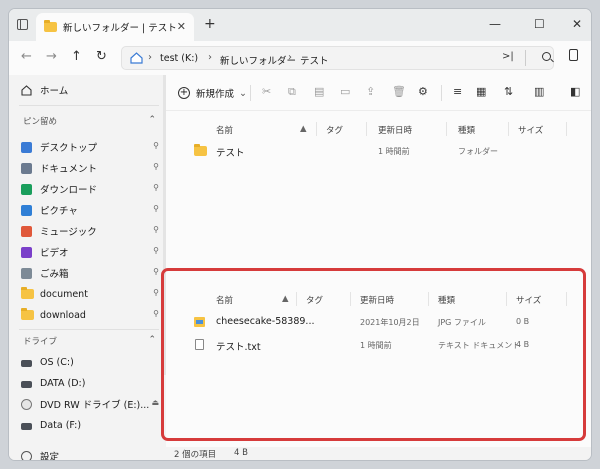 This screenshot has width=600, height=469. Describe the element at coordinates (243, 93) in the screenshot. I see `chevron-down-icon: ⌄` at that location.